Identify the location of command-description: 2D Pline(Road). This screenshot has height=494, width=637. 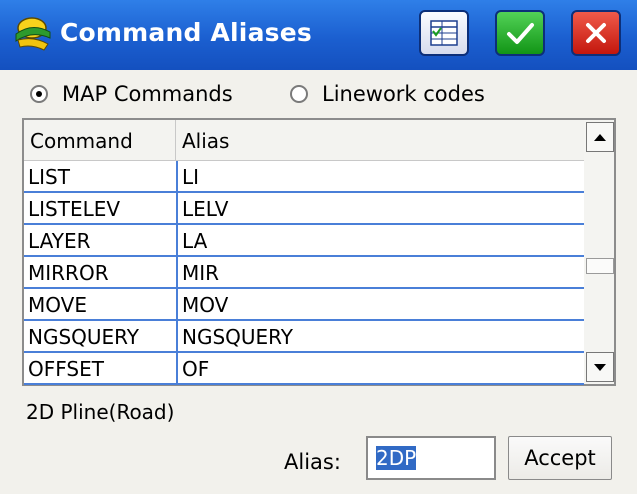
(100, 412).